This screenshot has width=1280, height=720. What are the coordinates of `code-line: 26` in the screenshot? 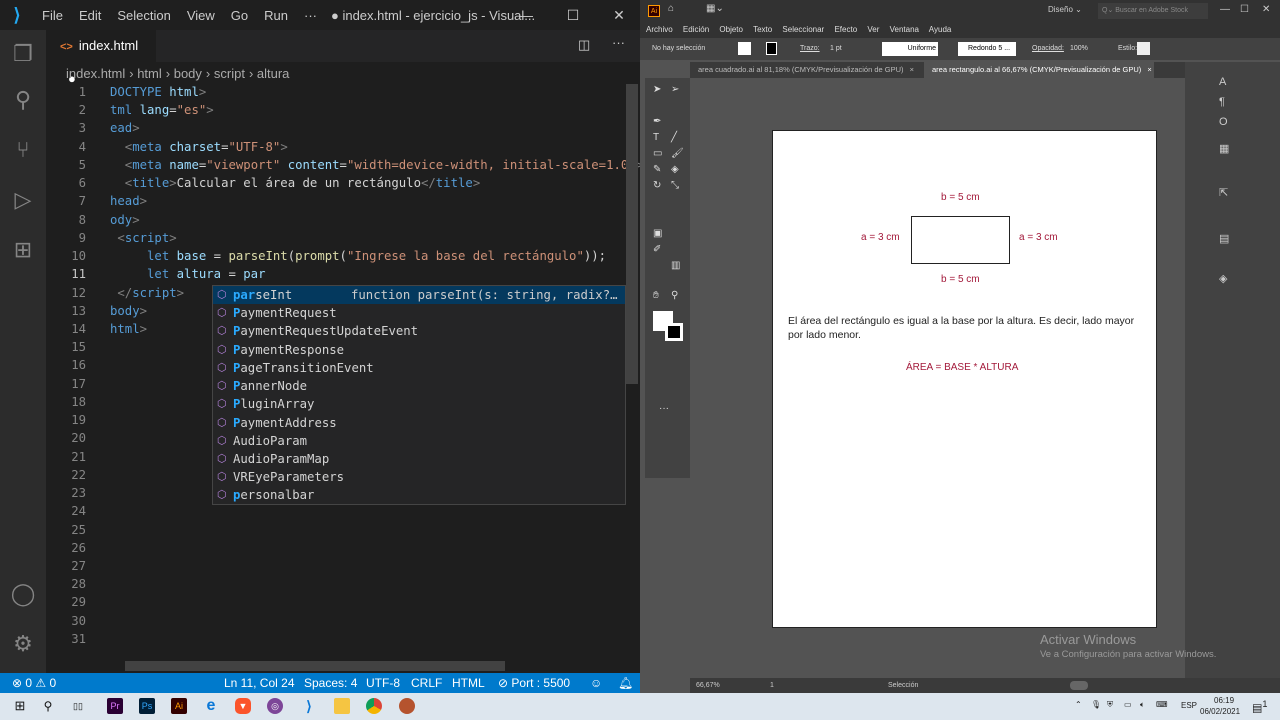 It's located at (336, 548).